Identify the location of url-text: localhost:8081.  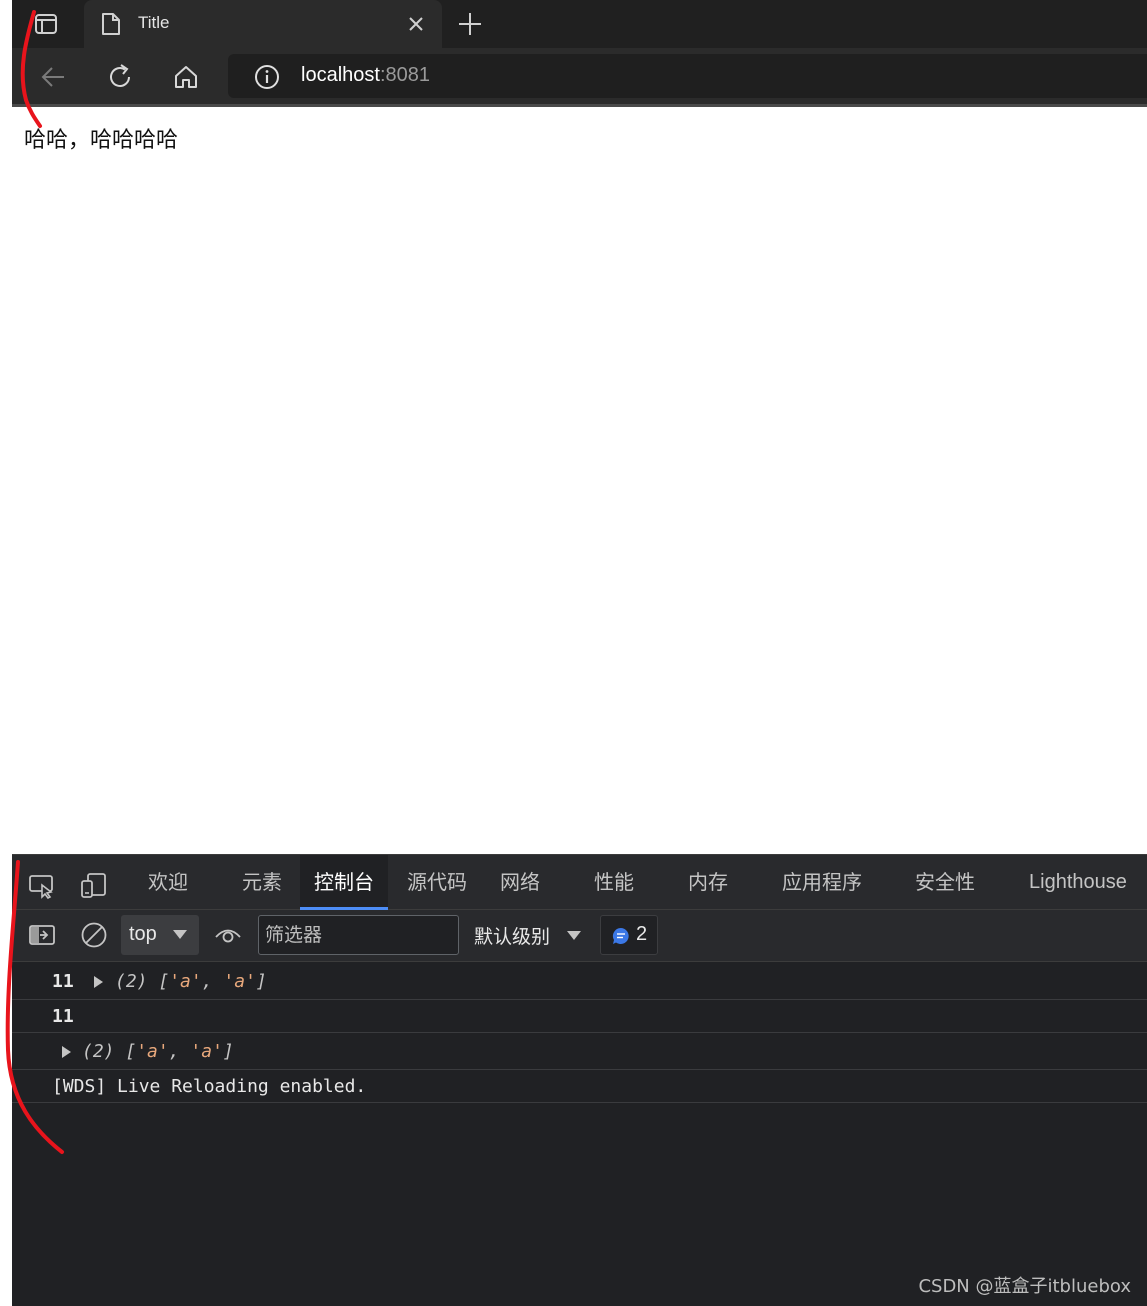
(365, 75).